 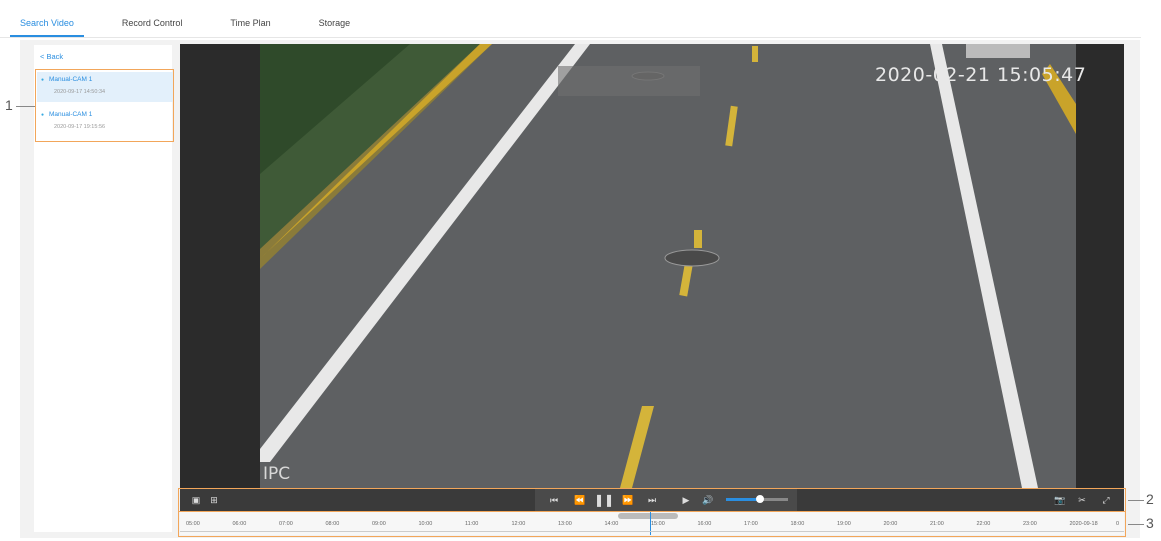 What do you see at coordinates (152, 24) in the screenshot?
I see `tab-record-control: Record Control` at bounding box center [152, 24].